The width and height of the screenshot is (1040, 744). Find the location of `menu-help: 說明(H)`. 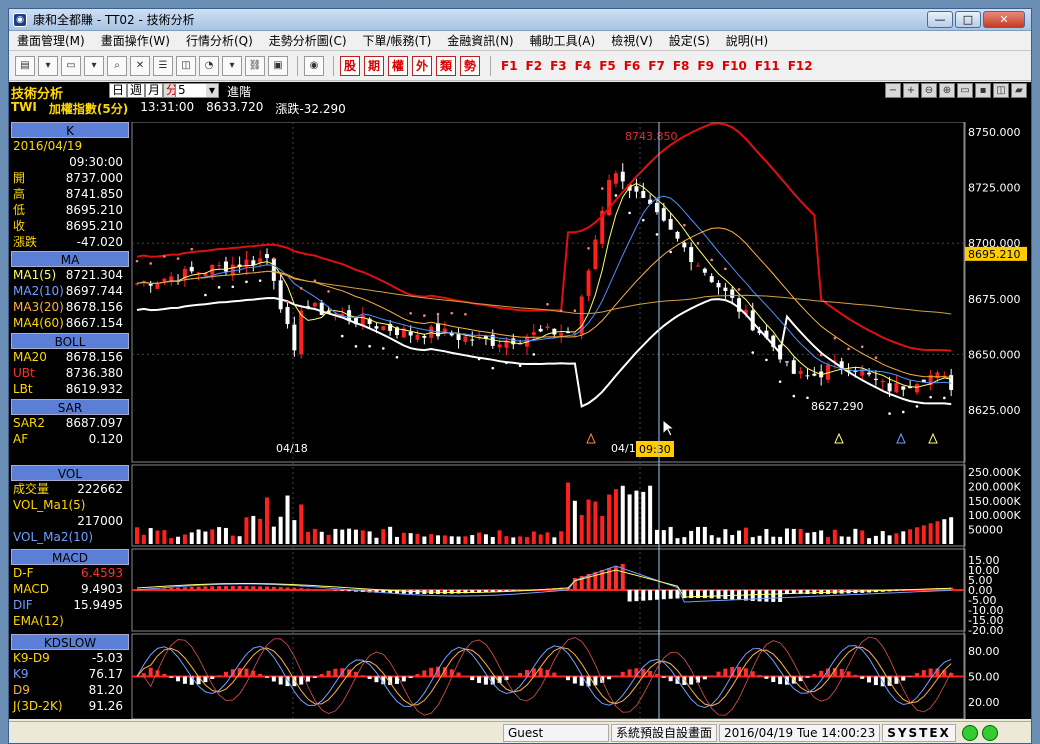

menu-help: 說明(H) is located at coordinates (747, 40).